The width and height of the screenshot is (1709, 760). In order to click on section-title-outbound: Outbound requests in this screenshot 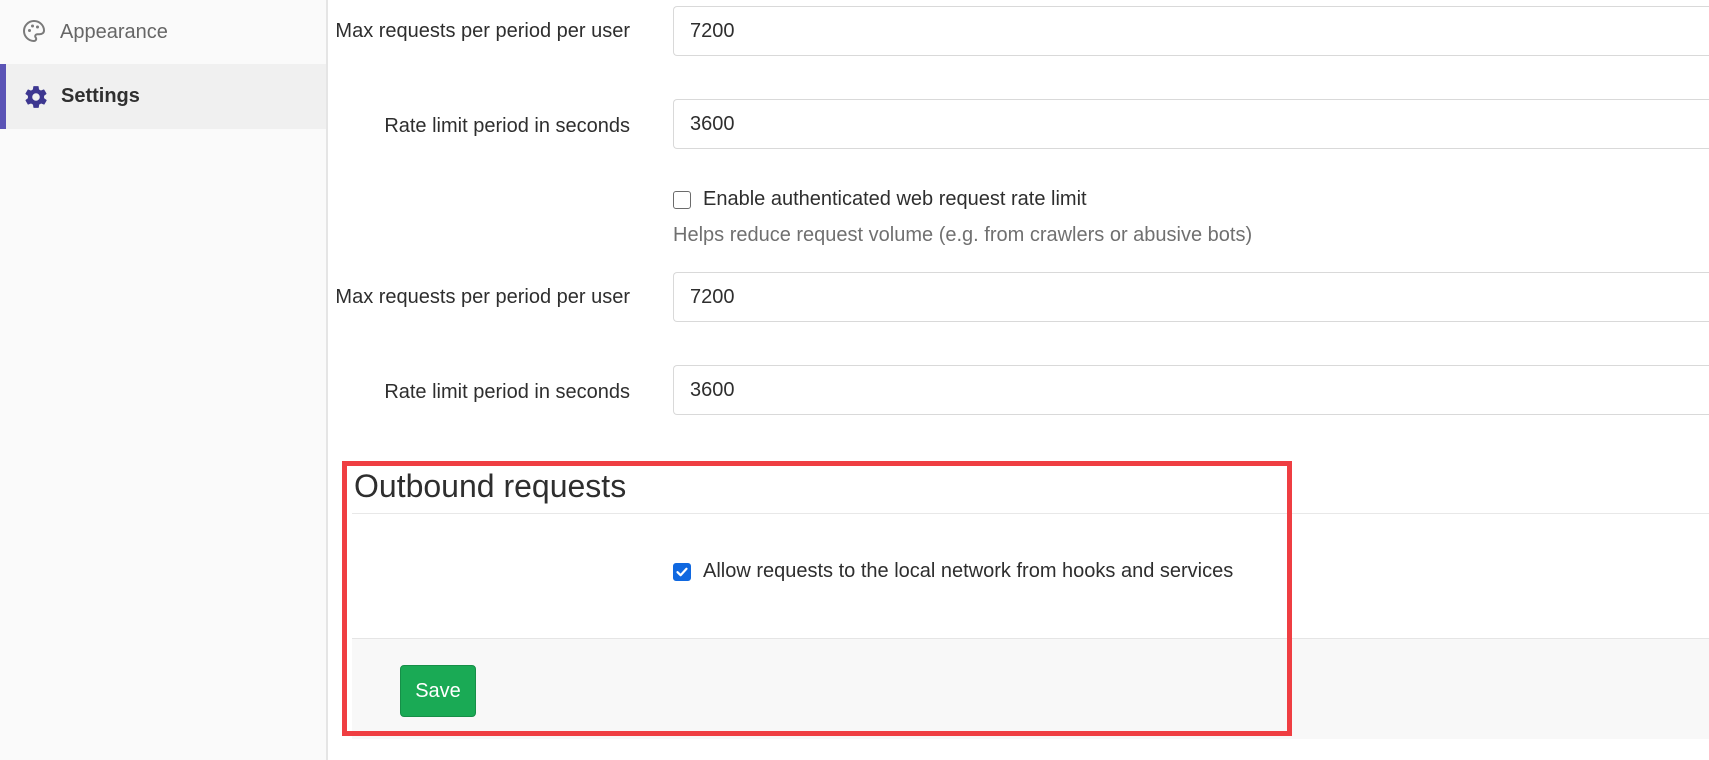, I will do `click(490, 486)`.